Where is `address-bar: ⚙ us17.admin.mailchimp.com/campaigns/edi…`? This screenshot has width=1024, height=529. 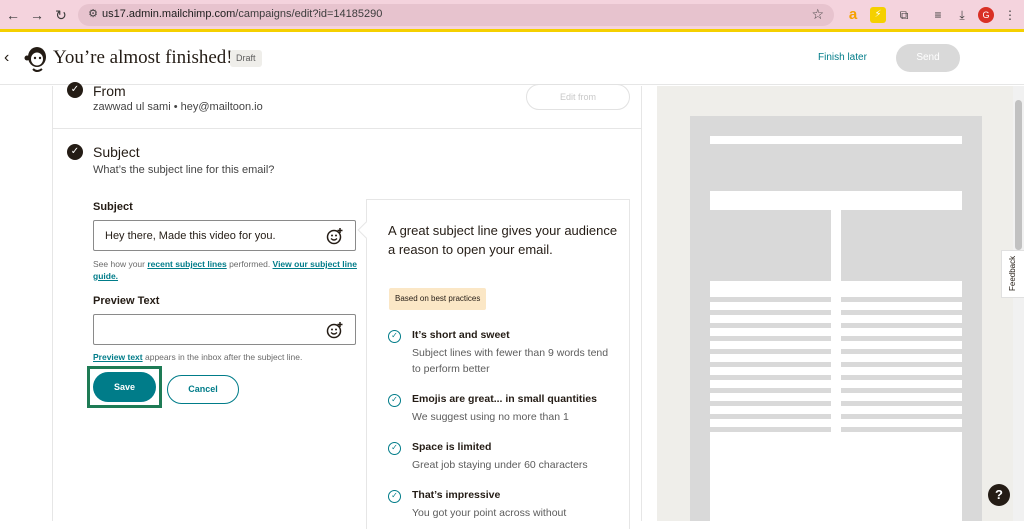
address-bar: ⚙ us17.admin.mailchimp.com/campaigns/edi… is located at coordinates (456, 15).